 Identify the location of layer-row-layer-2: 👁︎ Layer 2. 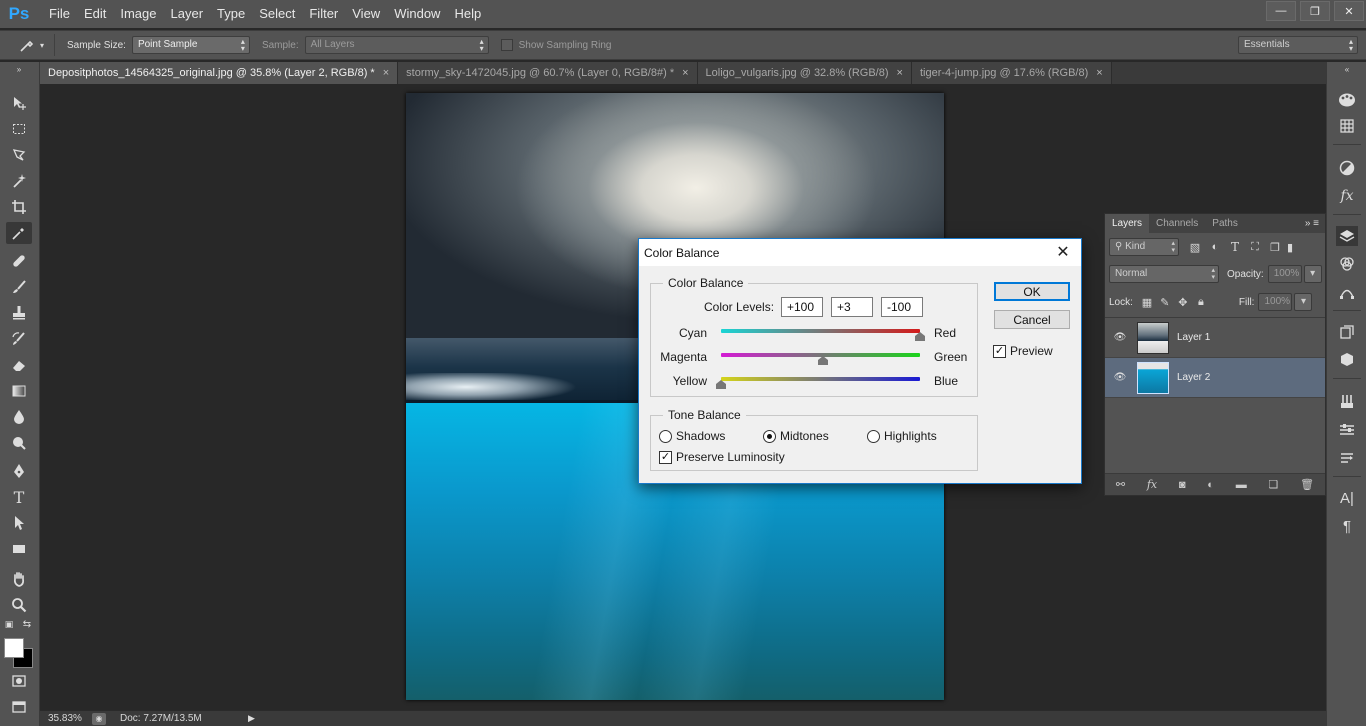
(1215, 378).